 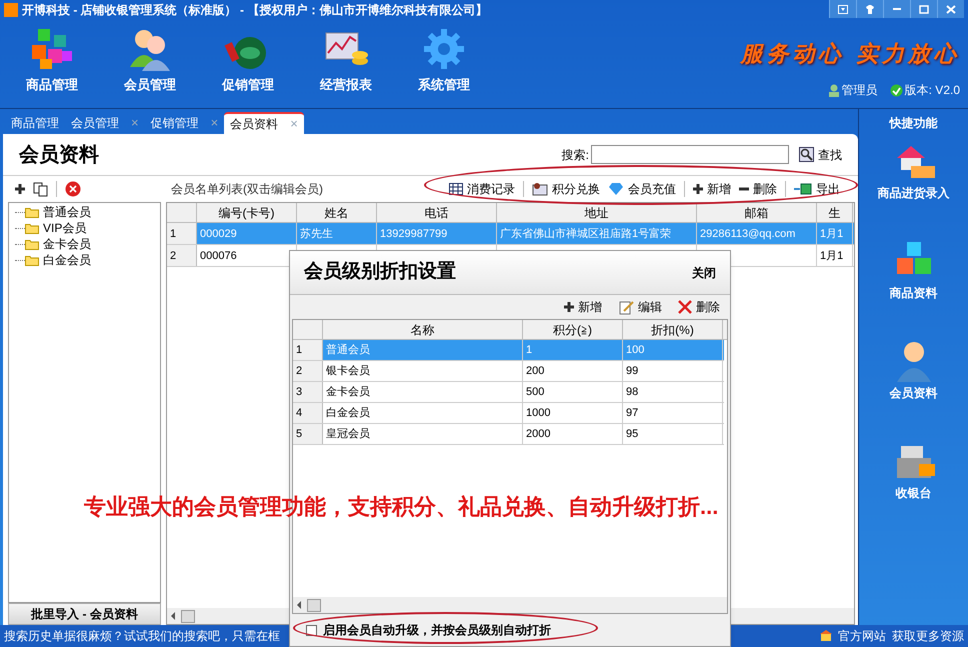 What do you see at coordinates (806, 154) in the screenshot?
I see `search-icon` at bounding box center [806, 154].